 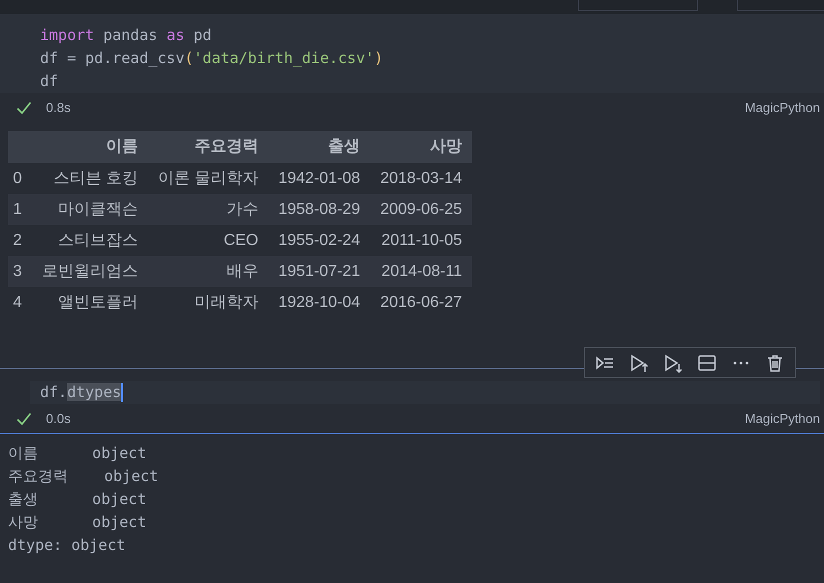 I want to click on output-line: 주요경력 object, so click(x=84, y=476).